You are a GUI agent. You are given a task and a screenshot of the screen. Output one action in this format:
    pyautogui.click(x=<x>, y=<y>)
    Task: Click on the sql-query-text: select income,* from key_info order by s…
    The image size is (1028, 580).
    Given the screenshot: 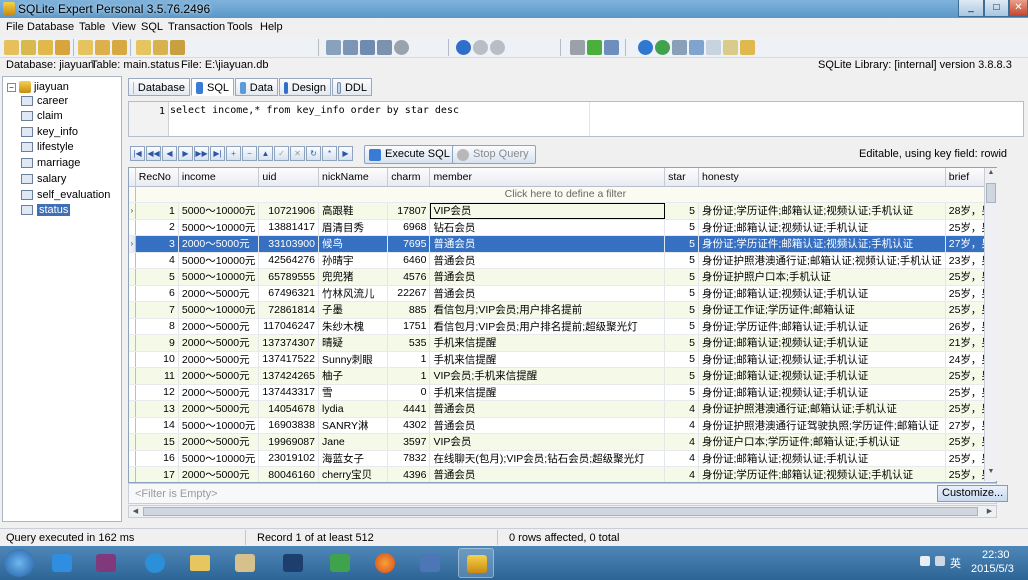 What is the action you would take?
    pyautogui.click(x=314, y=110)
    